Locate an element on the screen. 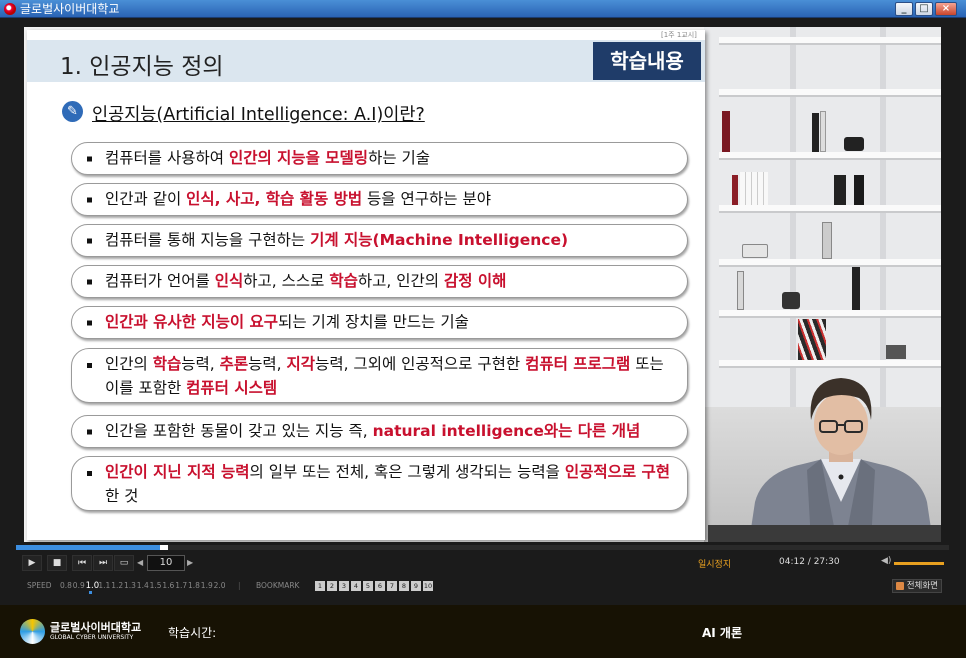  definition-item: 컴퓨터를 사용하여 인간의 지능을 모델링하는 기술 is located at coordinates (379, 158).